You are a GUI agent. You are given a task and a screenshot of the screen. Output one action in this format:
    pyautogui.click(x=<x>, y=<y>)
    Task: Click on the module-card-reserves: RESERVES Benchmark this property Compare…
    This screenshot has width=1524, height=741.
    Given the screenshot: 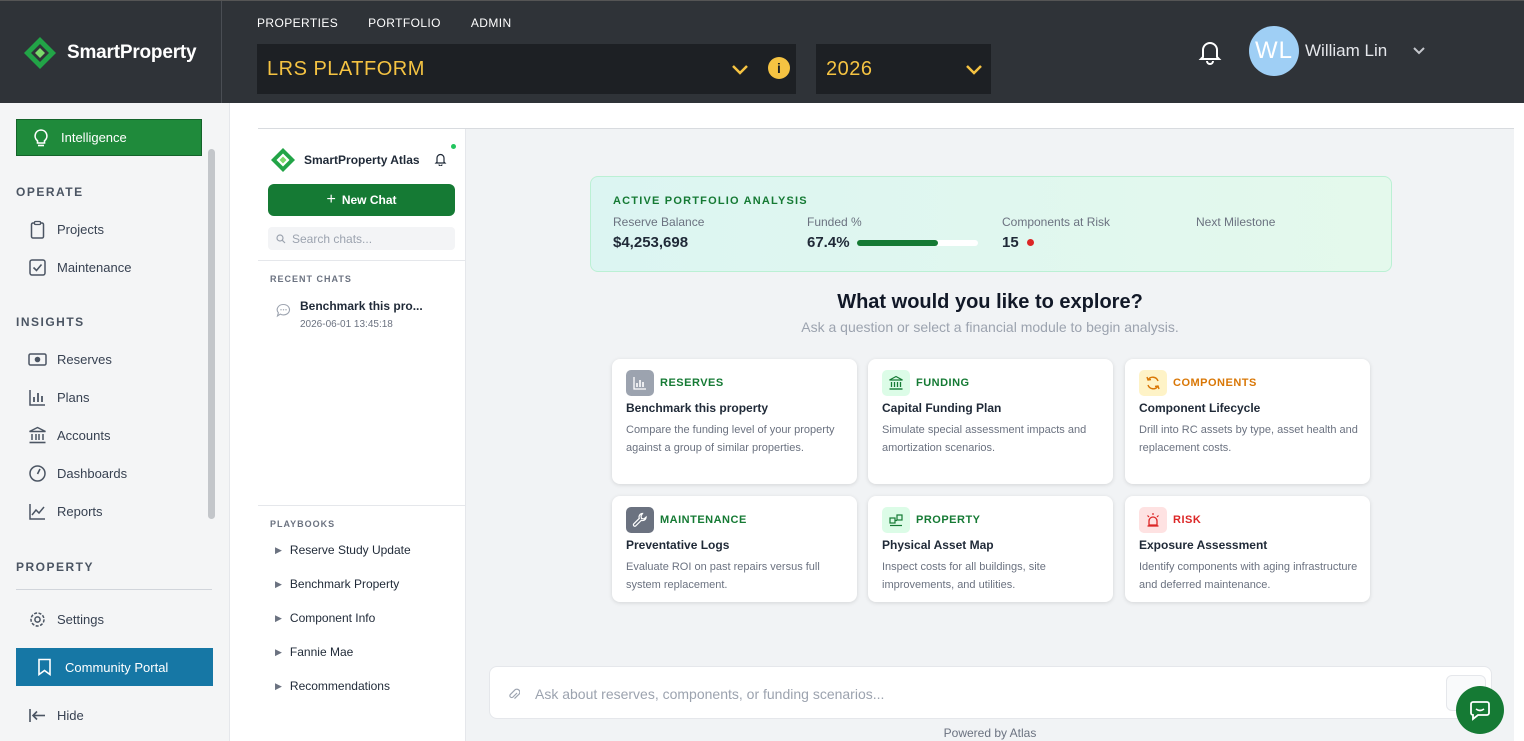 What is the action you would take?
    pyautogui.click(x=734, y=421)
    